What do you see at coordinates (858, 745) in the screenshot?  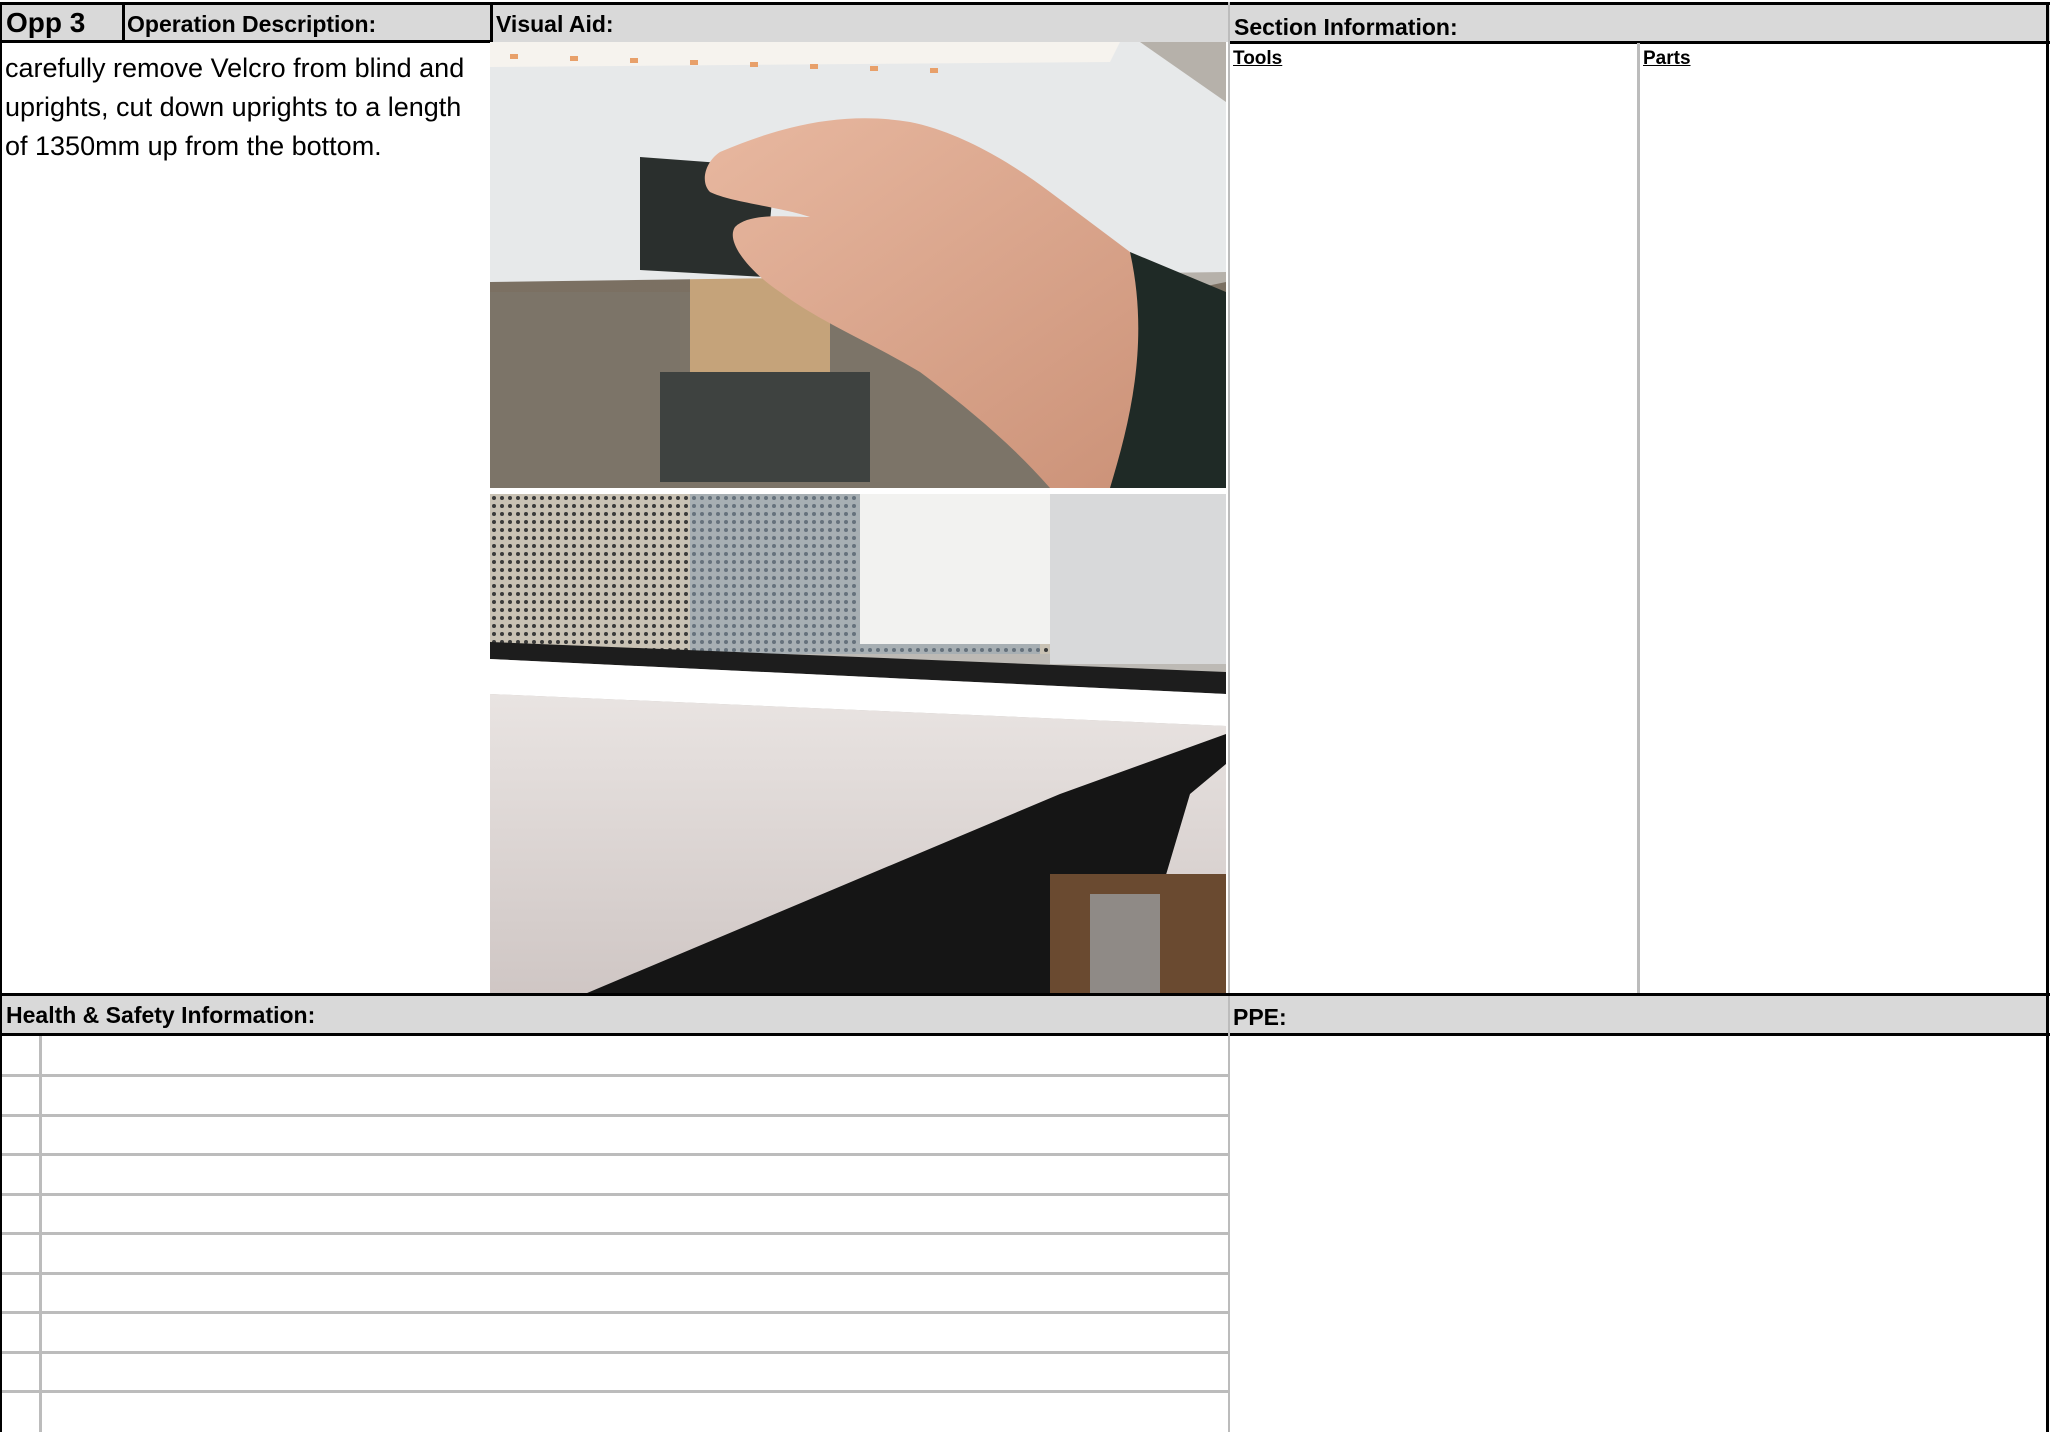 I see `window-with-velcro-strip-photo` at bounding box center [858, 745].